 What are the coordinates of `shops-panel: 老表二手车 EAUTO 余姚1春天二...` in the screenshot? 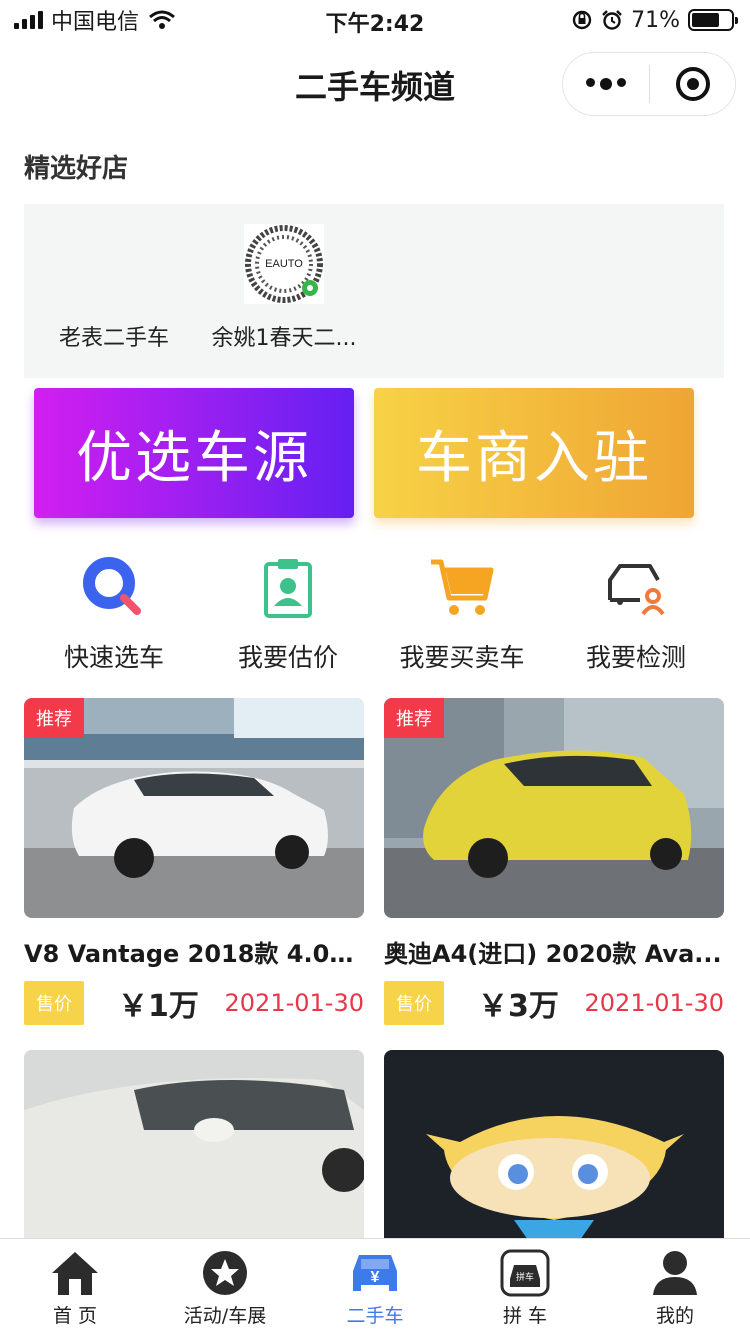 It's located at (374, 291).